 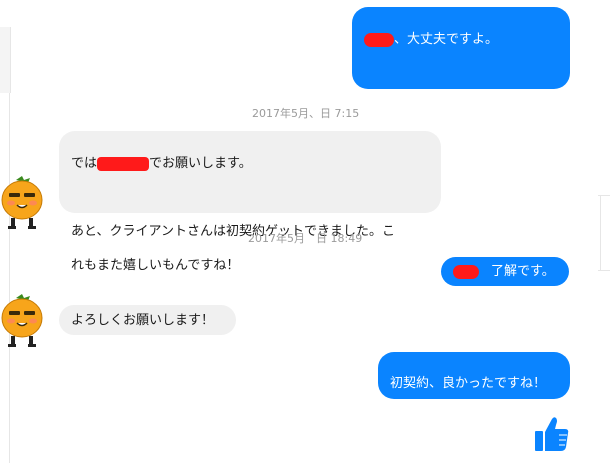 I want to click on divider-right-bottom, so click(x=604, y=270).